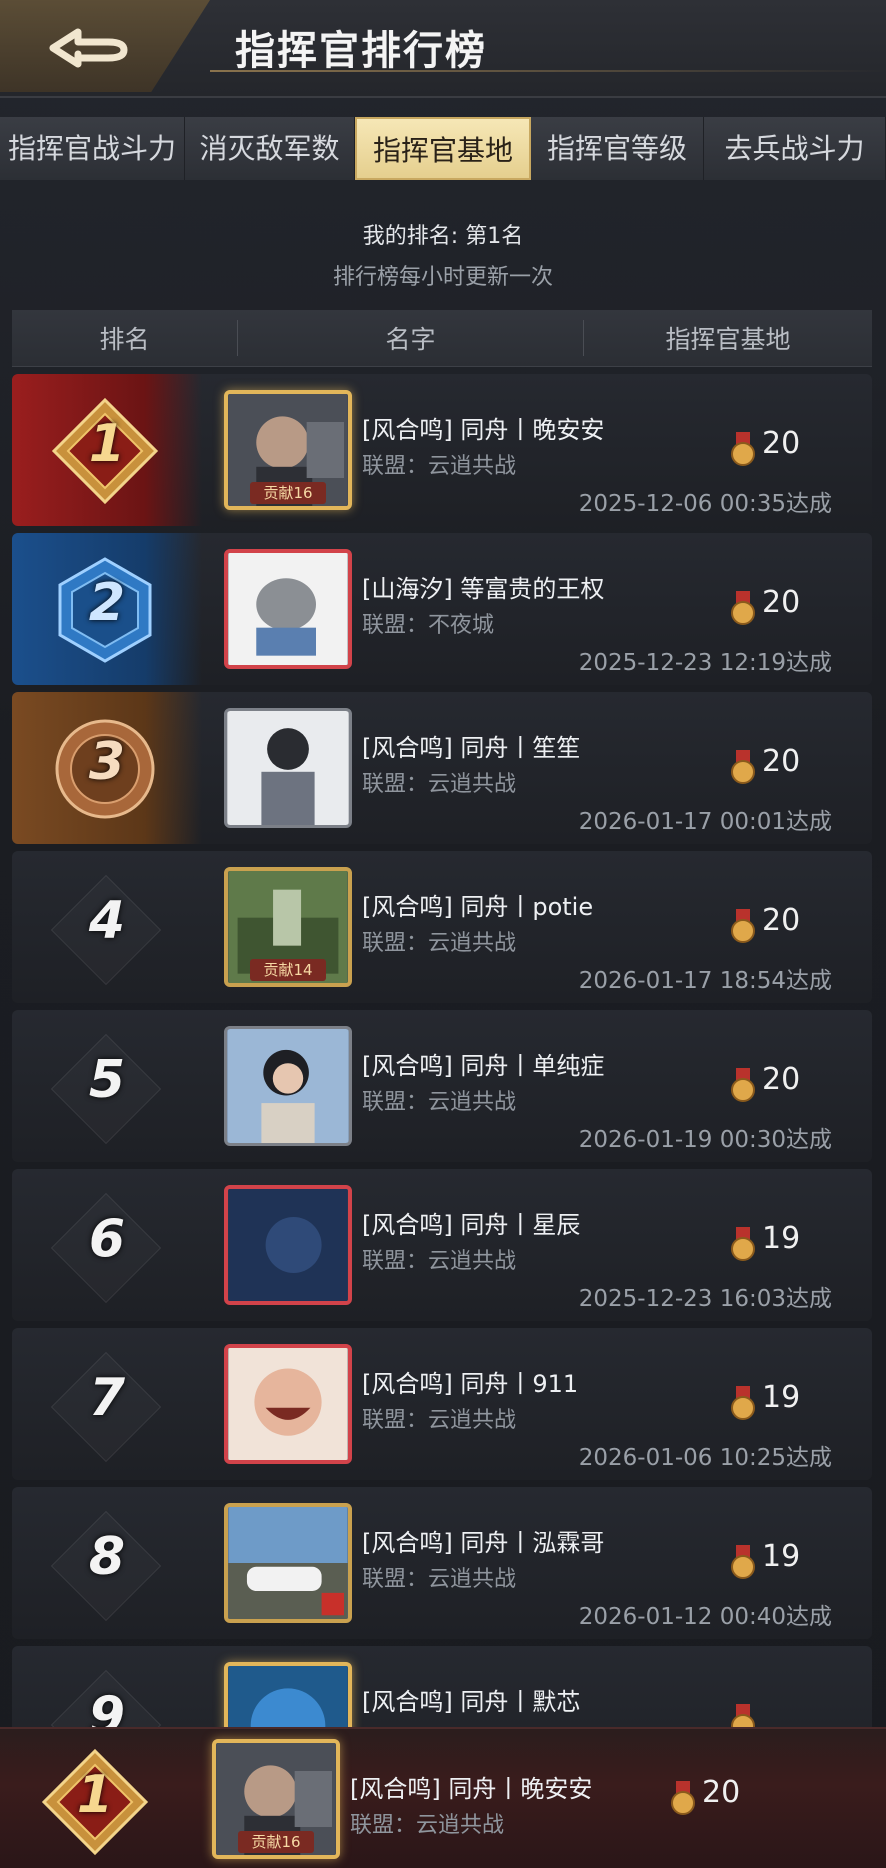 This screenshot has width=886, height=1868. What do you see at coordinates (107, 1557) in the screenshot?
I see `rank-number: 8` at bounding box center [107, 1557].